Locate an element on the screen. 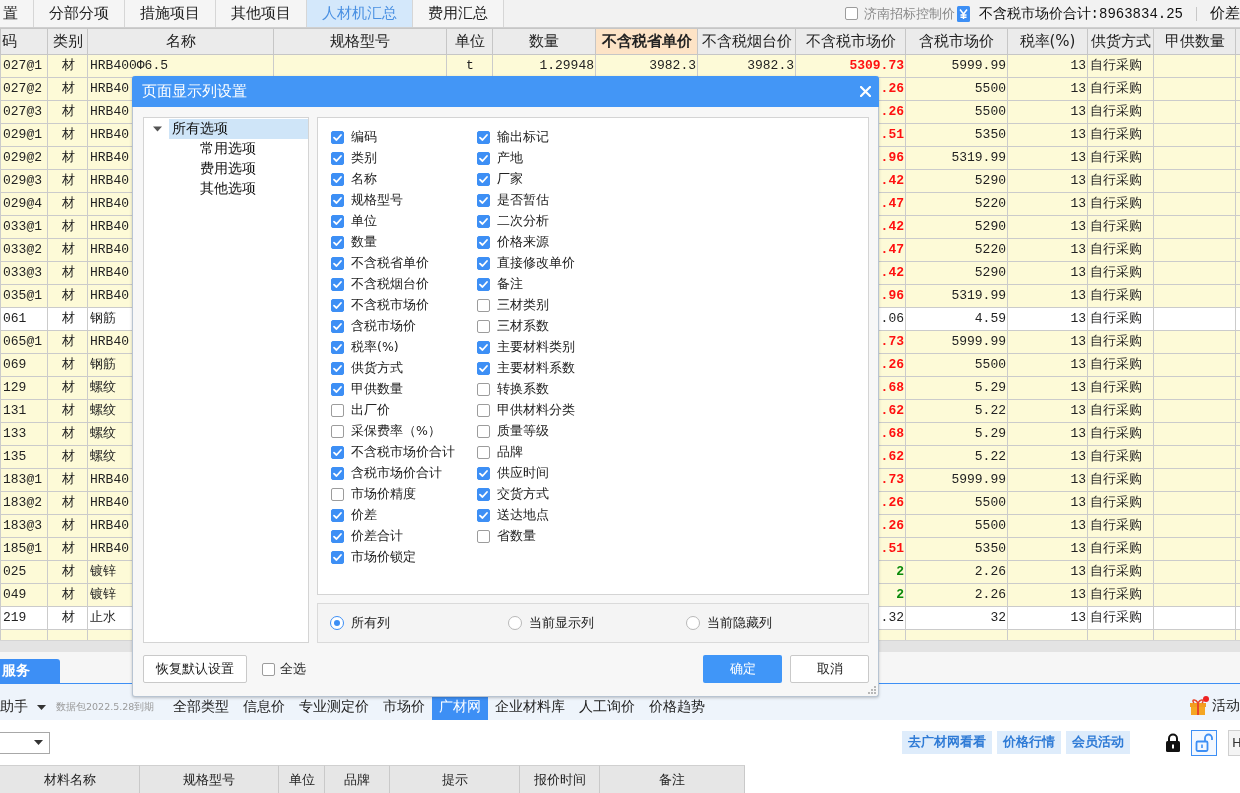  resize-grip-icon is located at coordinates (872, 690).